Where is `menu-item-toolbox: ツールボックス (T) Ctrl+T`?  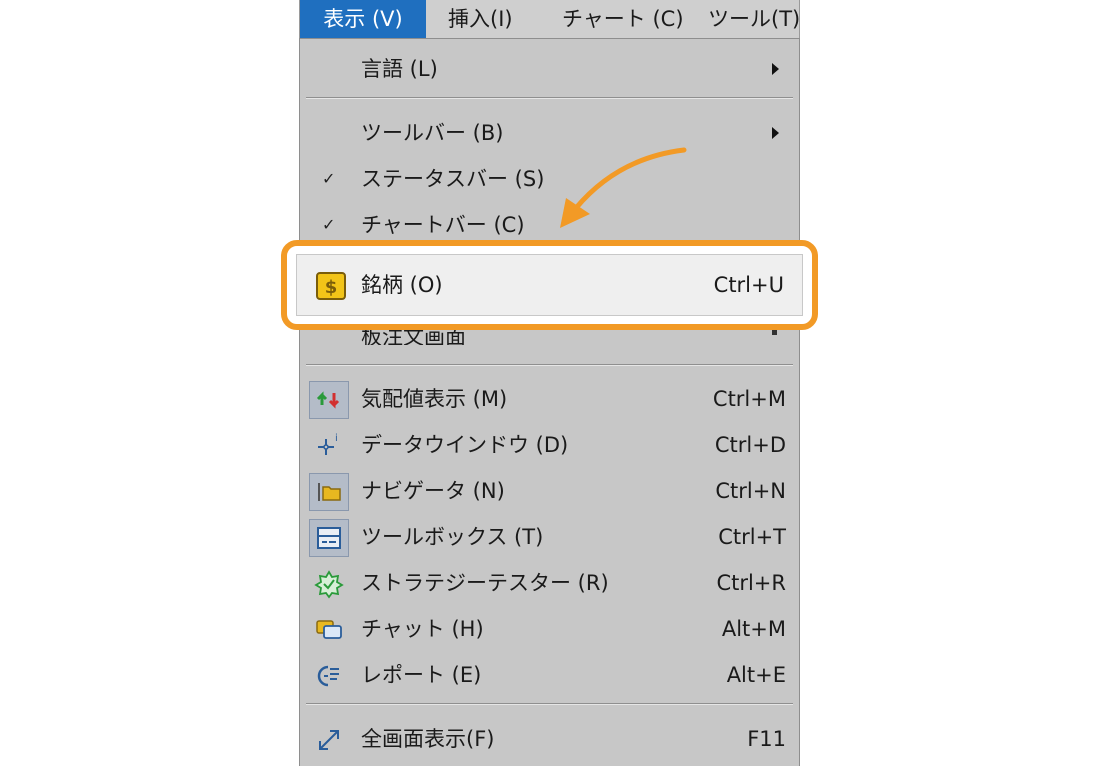 menu-item-toolbox: ツールボックス (T) Ctrl+T is located at coordinates (549, 537).